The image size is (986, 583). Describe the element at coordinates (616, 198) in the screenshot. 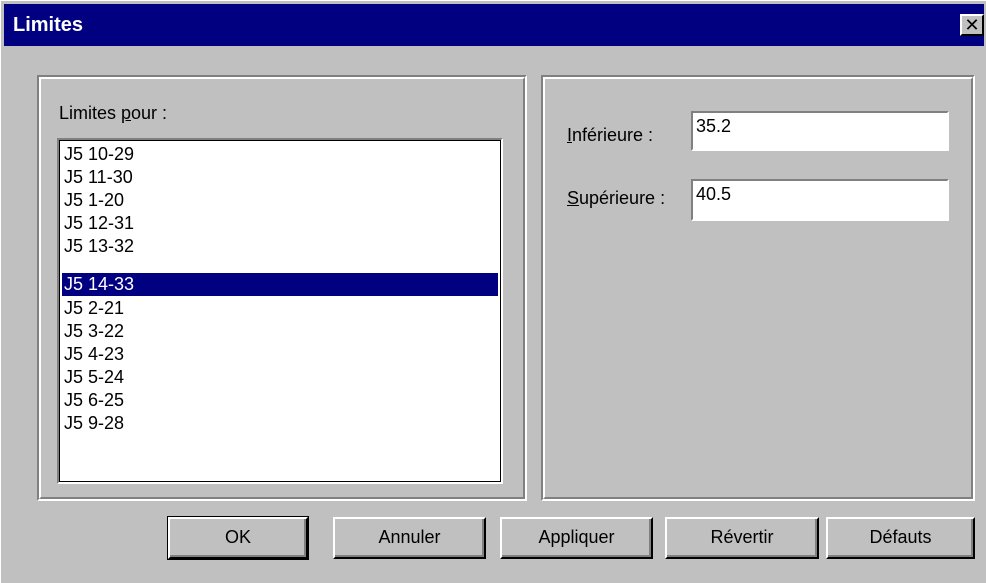

I see `upper-limit-label: Supérieure :` at that location.